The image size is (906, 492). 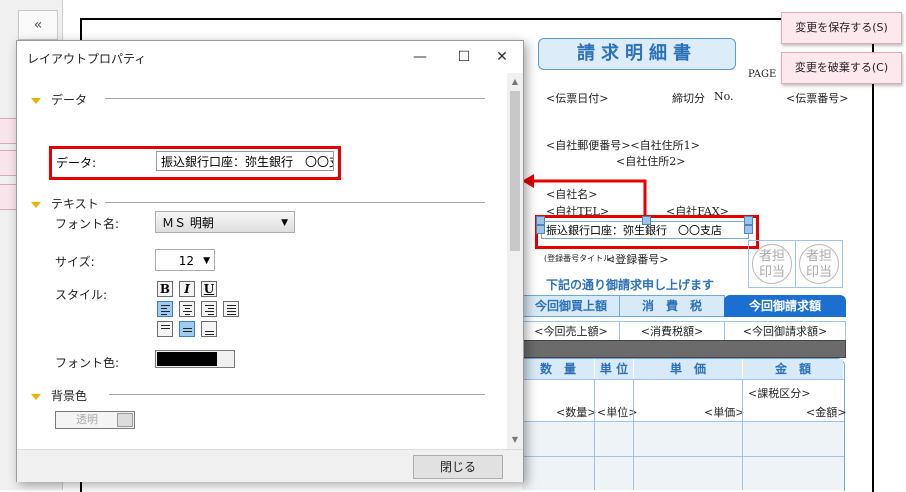 I want to click on scroll-down-icon: ▼, so click(x=515, y=440).